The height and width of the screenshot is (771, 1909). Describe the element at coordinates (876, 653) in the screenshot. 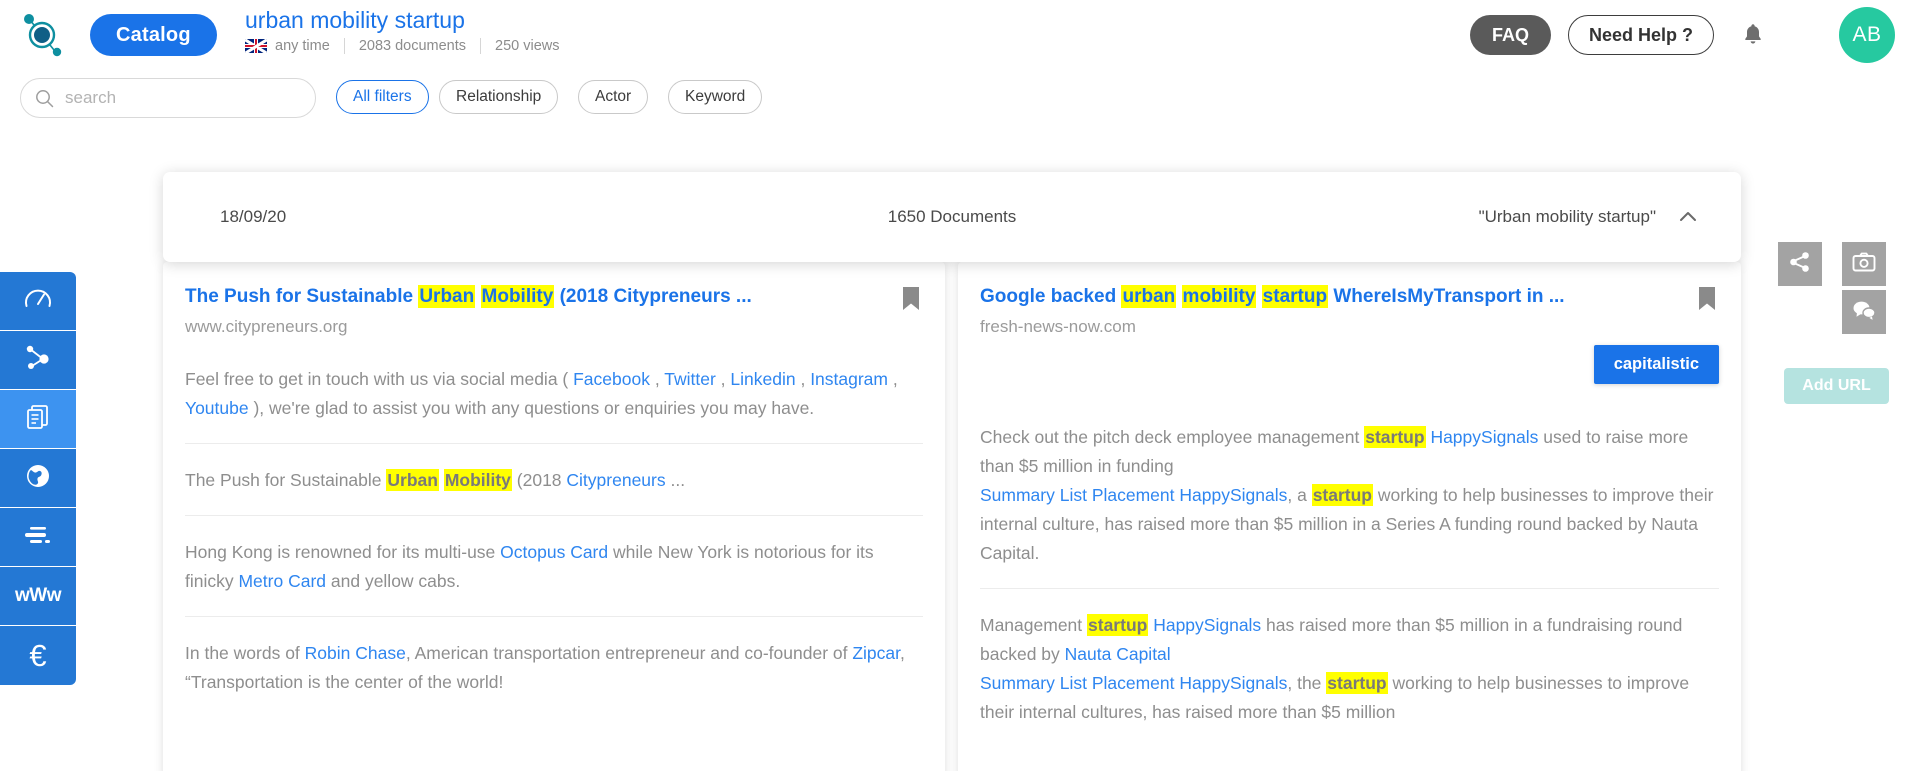

I see `link-zipcar: Zipcar` at that location.